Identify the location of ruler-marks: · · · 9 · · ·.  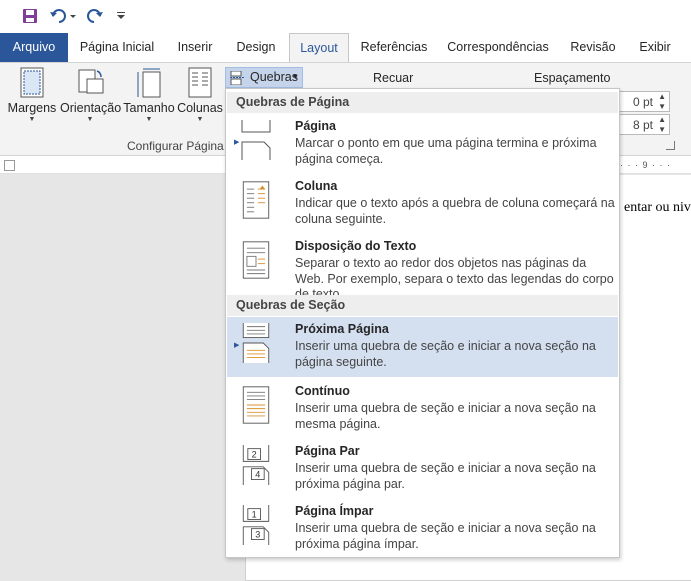
(645, 165).